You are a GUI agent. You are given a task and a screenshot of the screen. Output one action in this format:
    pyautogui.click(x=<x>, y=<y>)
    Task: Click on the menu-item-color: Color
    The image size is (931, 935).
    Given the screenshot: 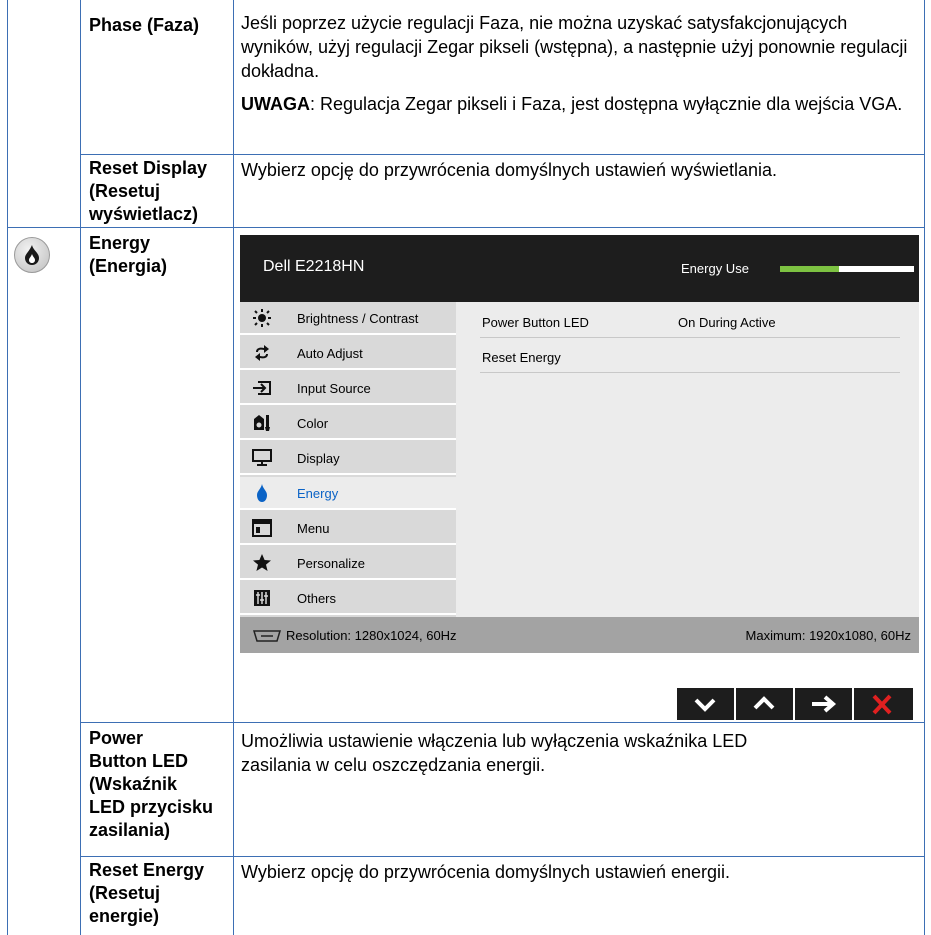 What is the action you would take?
    pyautogui.click(x=348, y=423)
    